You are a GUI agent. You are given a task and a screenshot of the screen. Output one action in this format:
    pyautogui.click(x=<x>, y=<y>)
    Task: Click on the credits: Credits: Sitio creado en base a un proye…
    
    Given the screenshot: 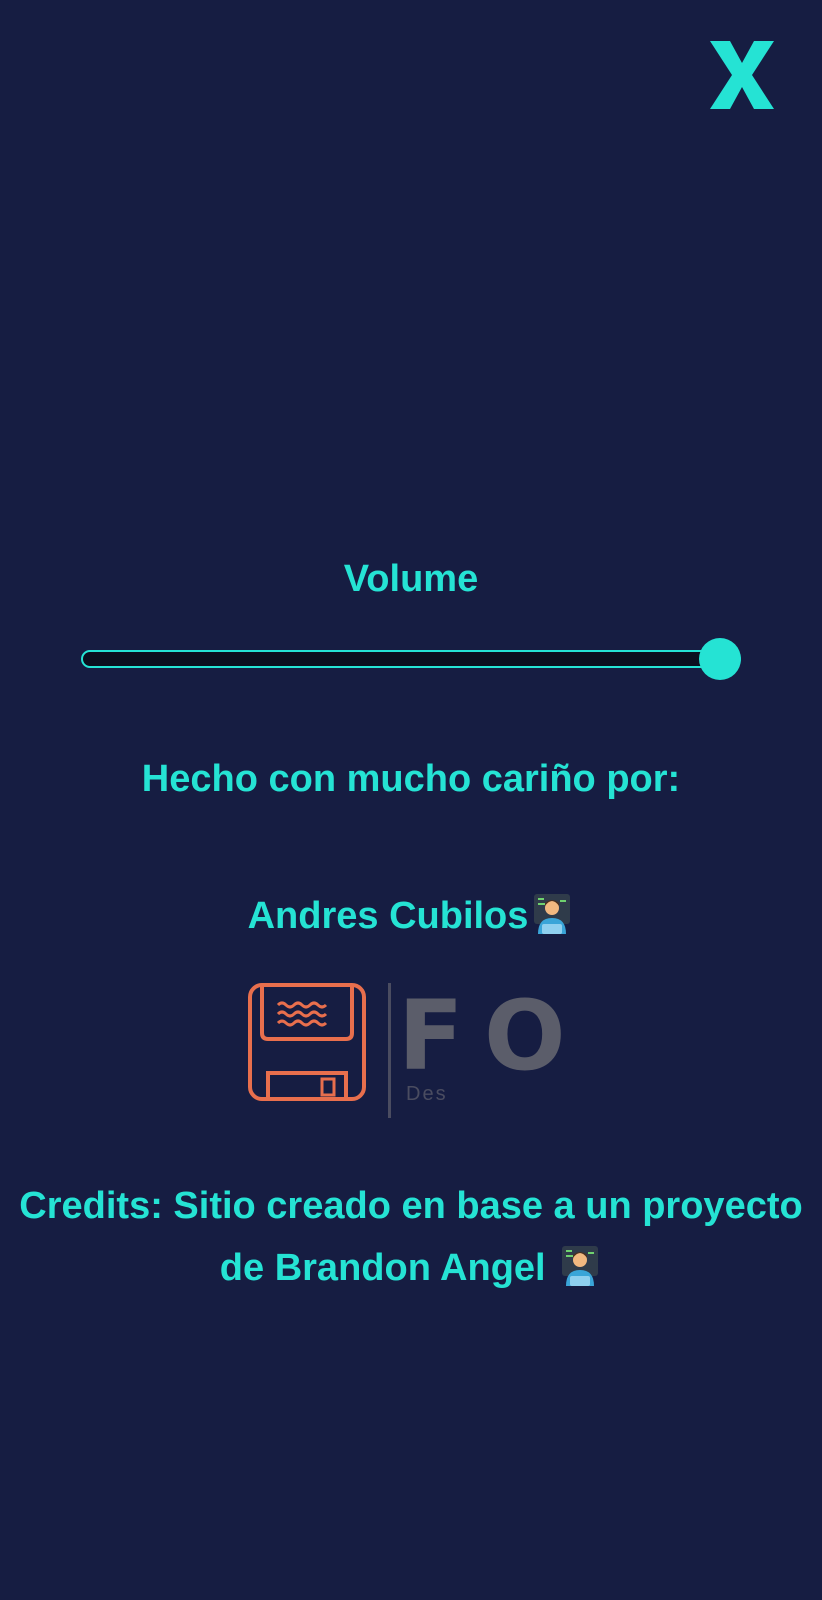 What is the action you would take?
    pyautogui.click(x=411, y=1241)
    